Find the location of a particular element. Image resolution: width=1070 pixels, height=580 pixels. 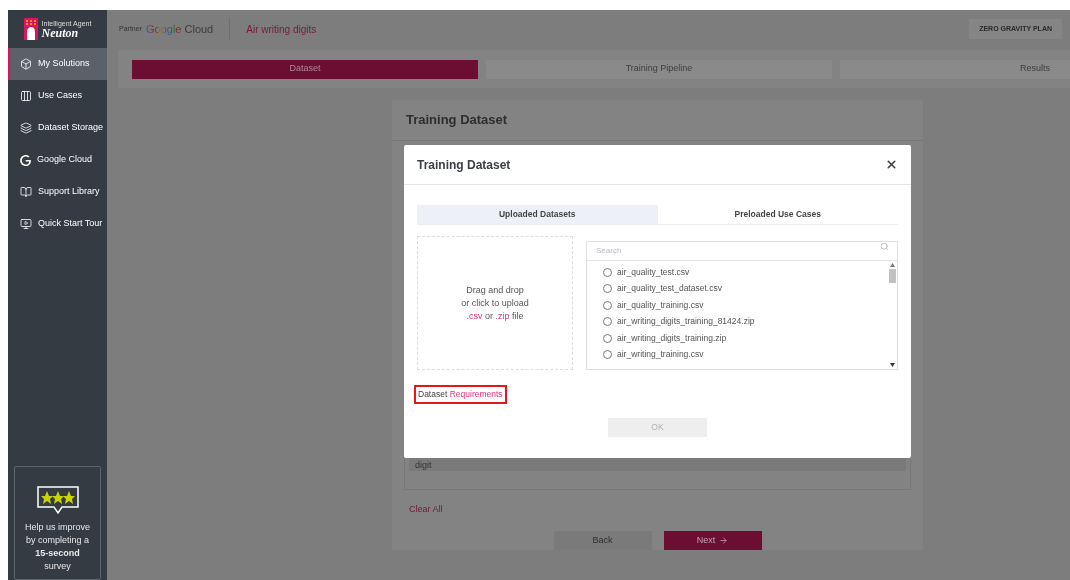

project-name: Air writing digits is located at coordinates (281, 29).